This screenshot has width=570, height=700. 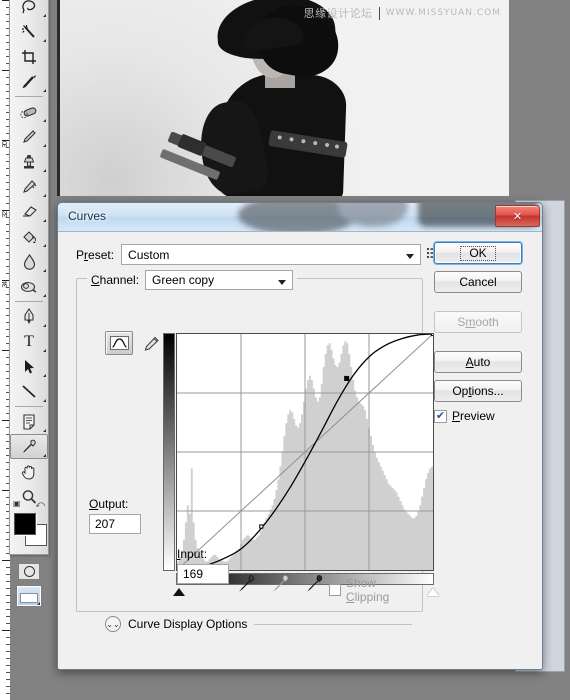 I want to click on sidebar-item-notes-tool, so click(x=29, y=421).